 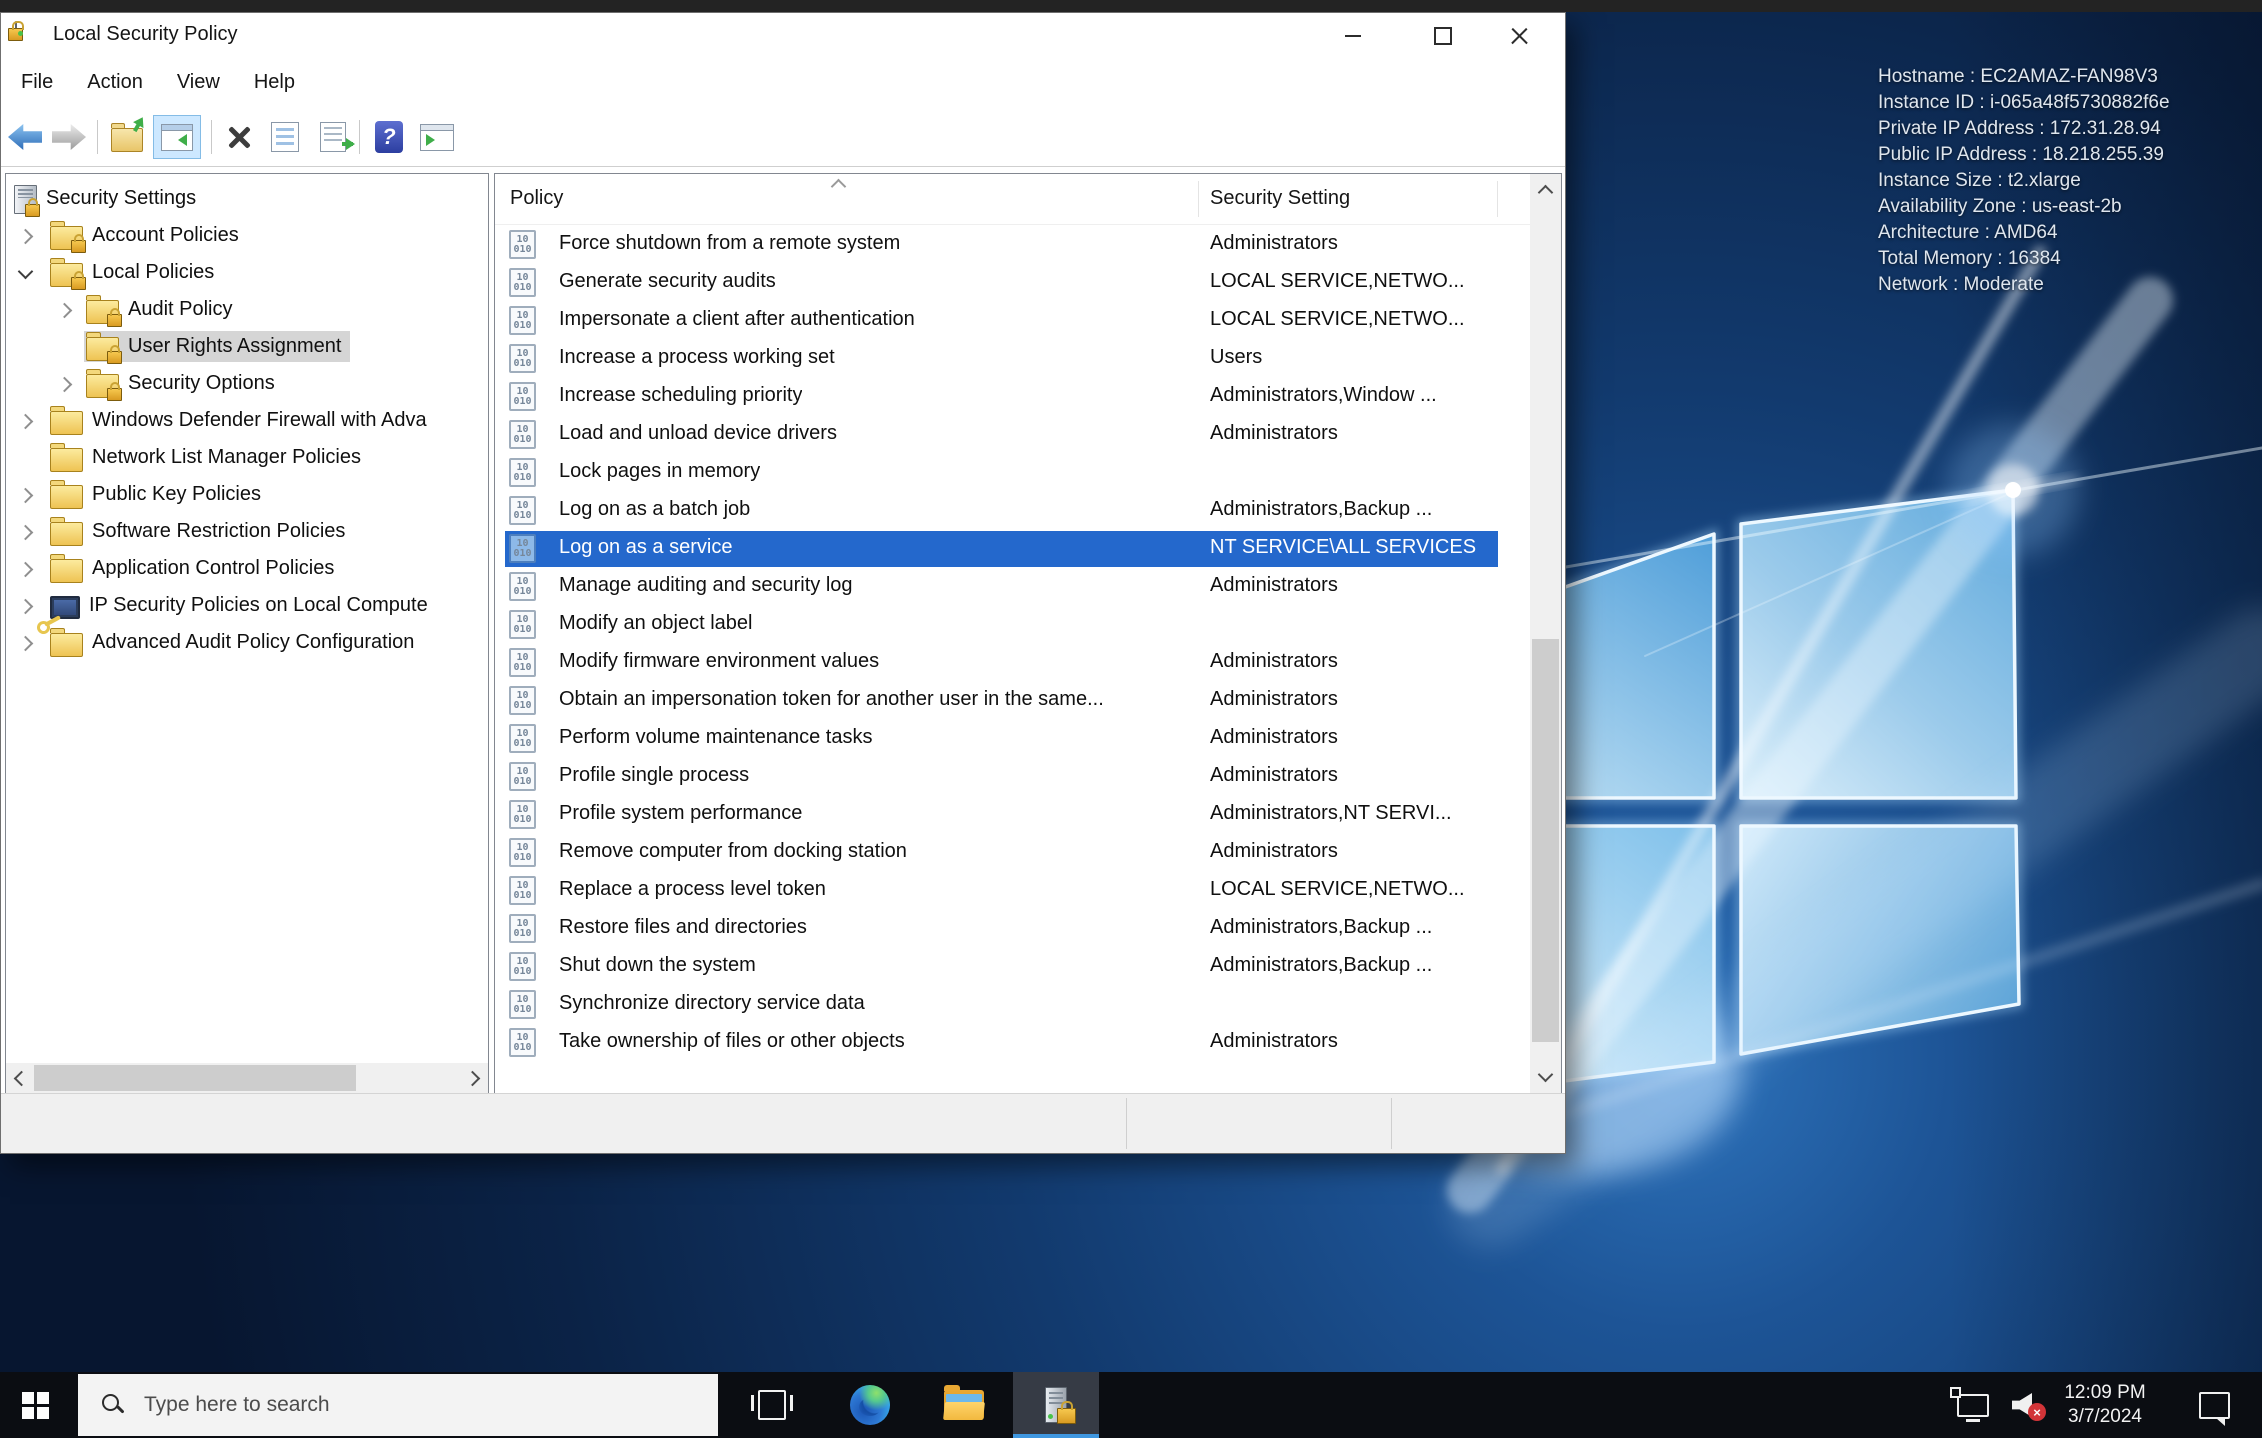 I want to click on vertical-scrollbar, so click(x=1545, y=633).